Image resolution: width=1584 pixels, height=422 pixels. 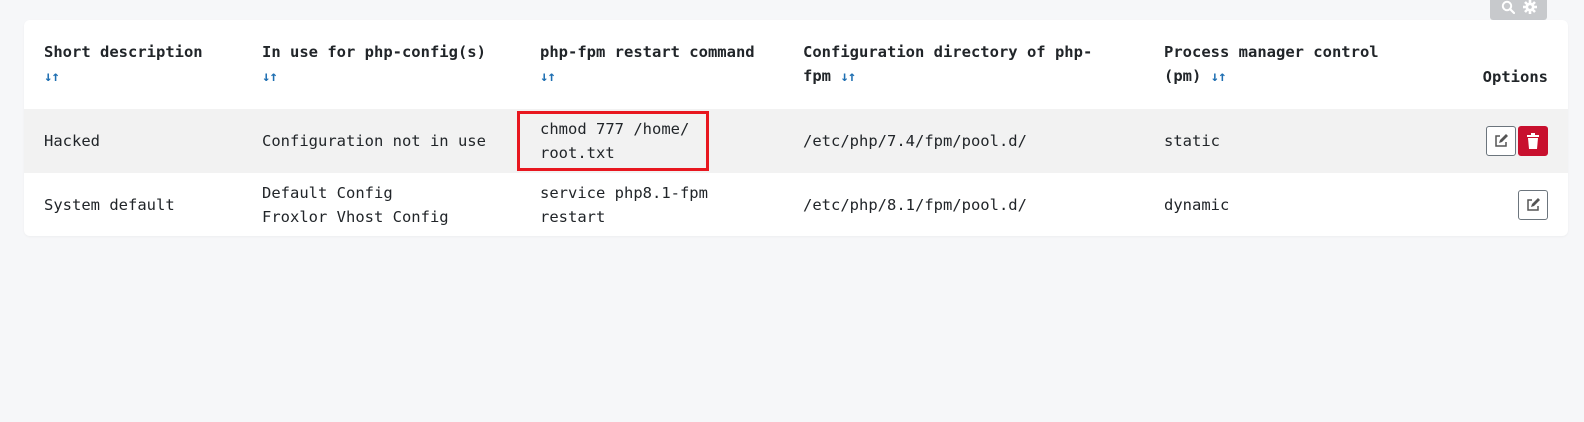 I want to click on cell-pm: static, so click(x=1281, y=141).